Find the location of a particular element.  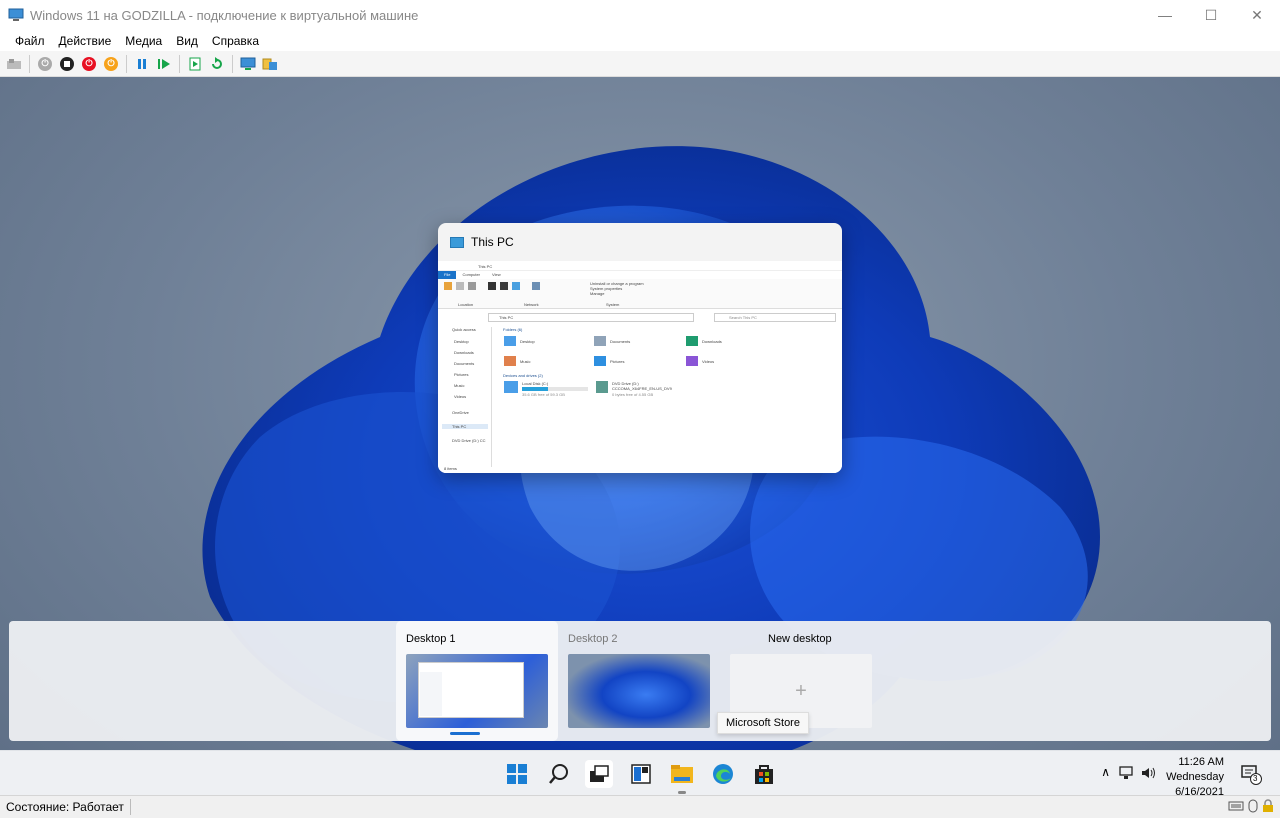

this-pc-icon is located at coordinates (457, 242).